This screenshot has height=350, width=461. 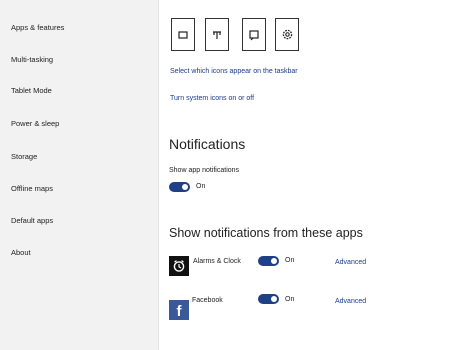 I want to click on show-app-notifications-label: Show app notifications, so click(x=204, y=170).